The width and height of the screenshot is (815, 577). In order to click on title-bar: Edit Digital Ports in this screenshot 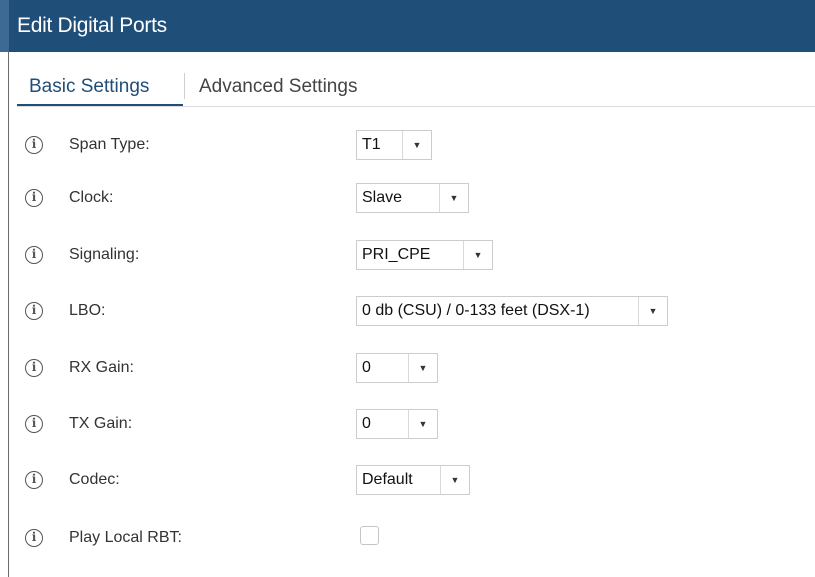, I will do `click(407, 26)`.